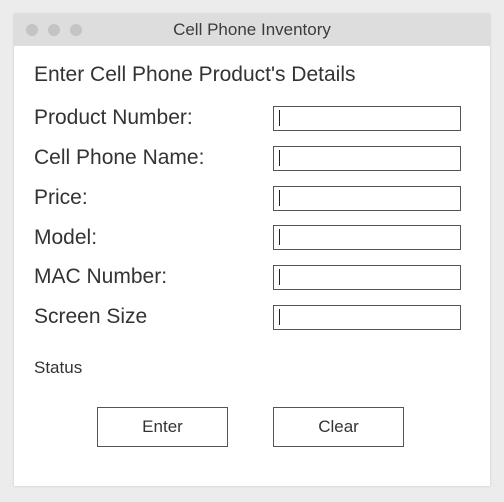 The width and height of the screenshot is (504, 502). What do you see at coordinates (367, 237) in the screenshot?
I see `model-input` at bounding box center [367, 237].